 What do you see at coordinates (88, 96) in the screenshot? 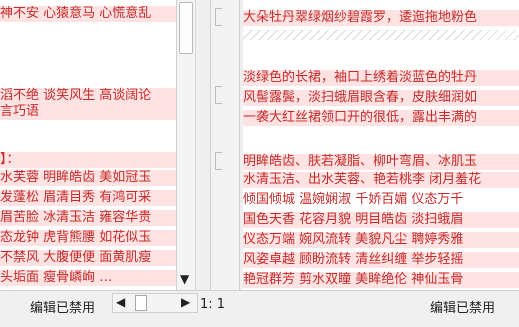
I see `left-line-2: 滔不绝 谈笑风生 高谈阔论` at bounding box center [88, 96].